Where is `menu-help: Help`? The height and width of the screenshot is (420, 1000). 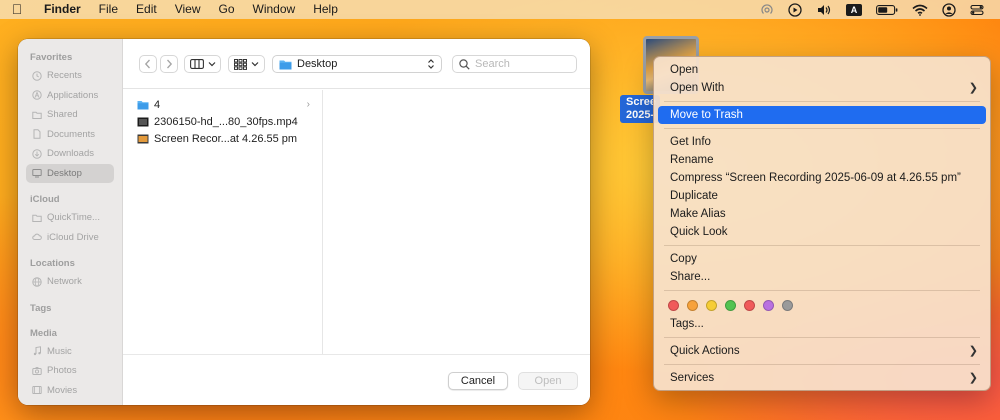 menu-help: Help is located at coordinates (325, 9).